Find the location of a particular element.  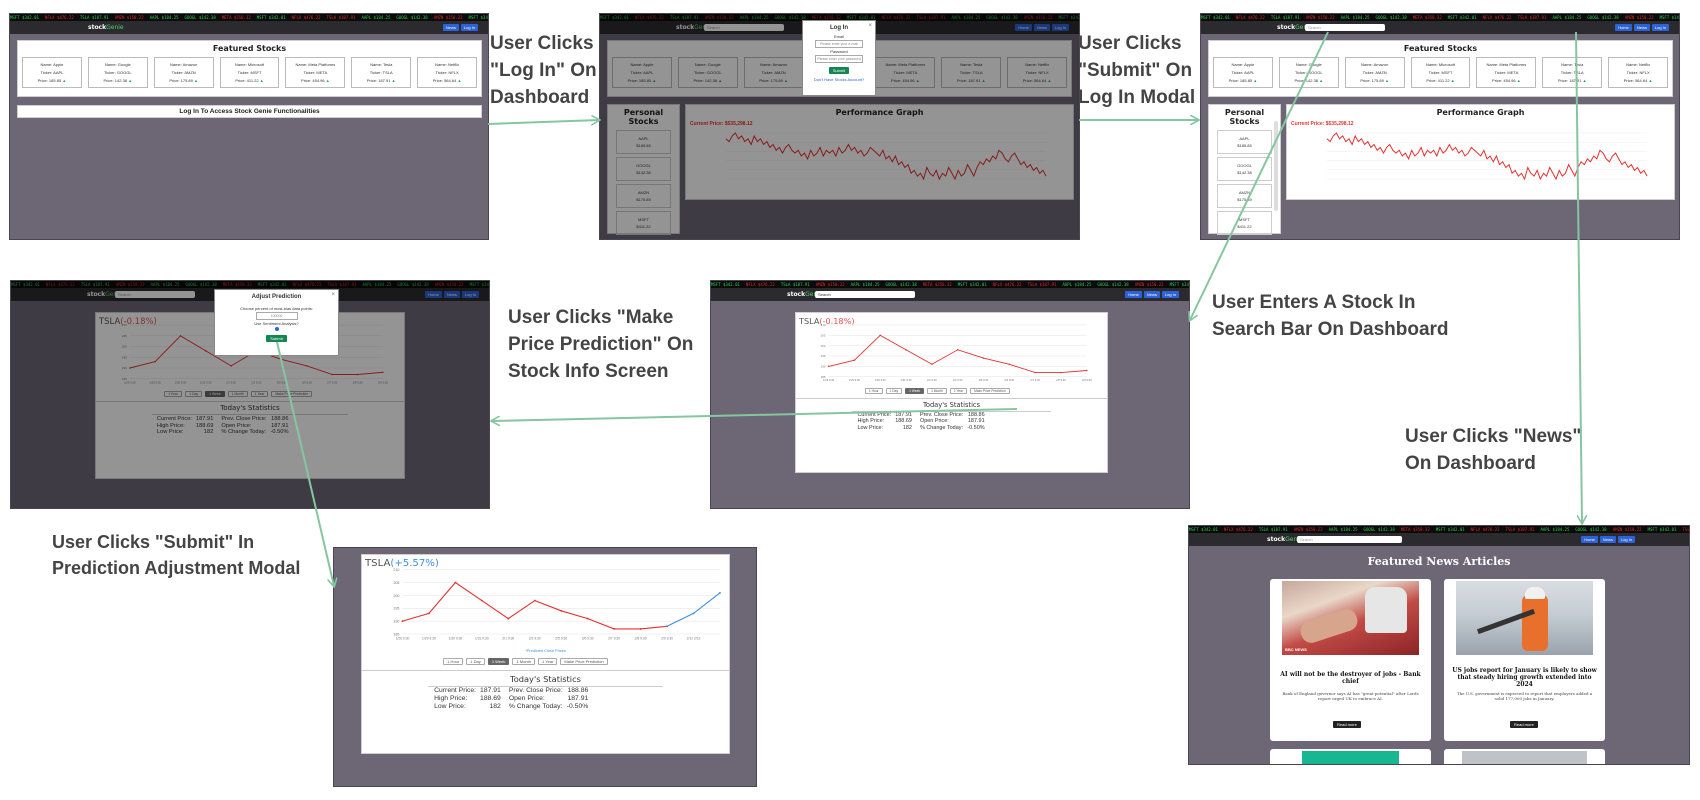

stock-price: Price: 185.85 ▲ is located at coordinates (52, 80).